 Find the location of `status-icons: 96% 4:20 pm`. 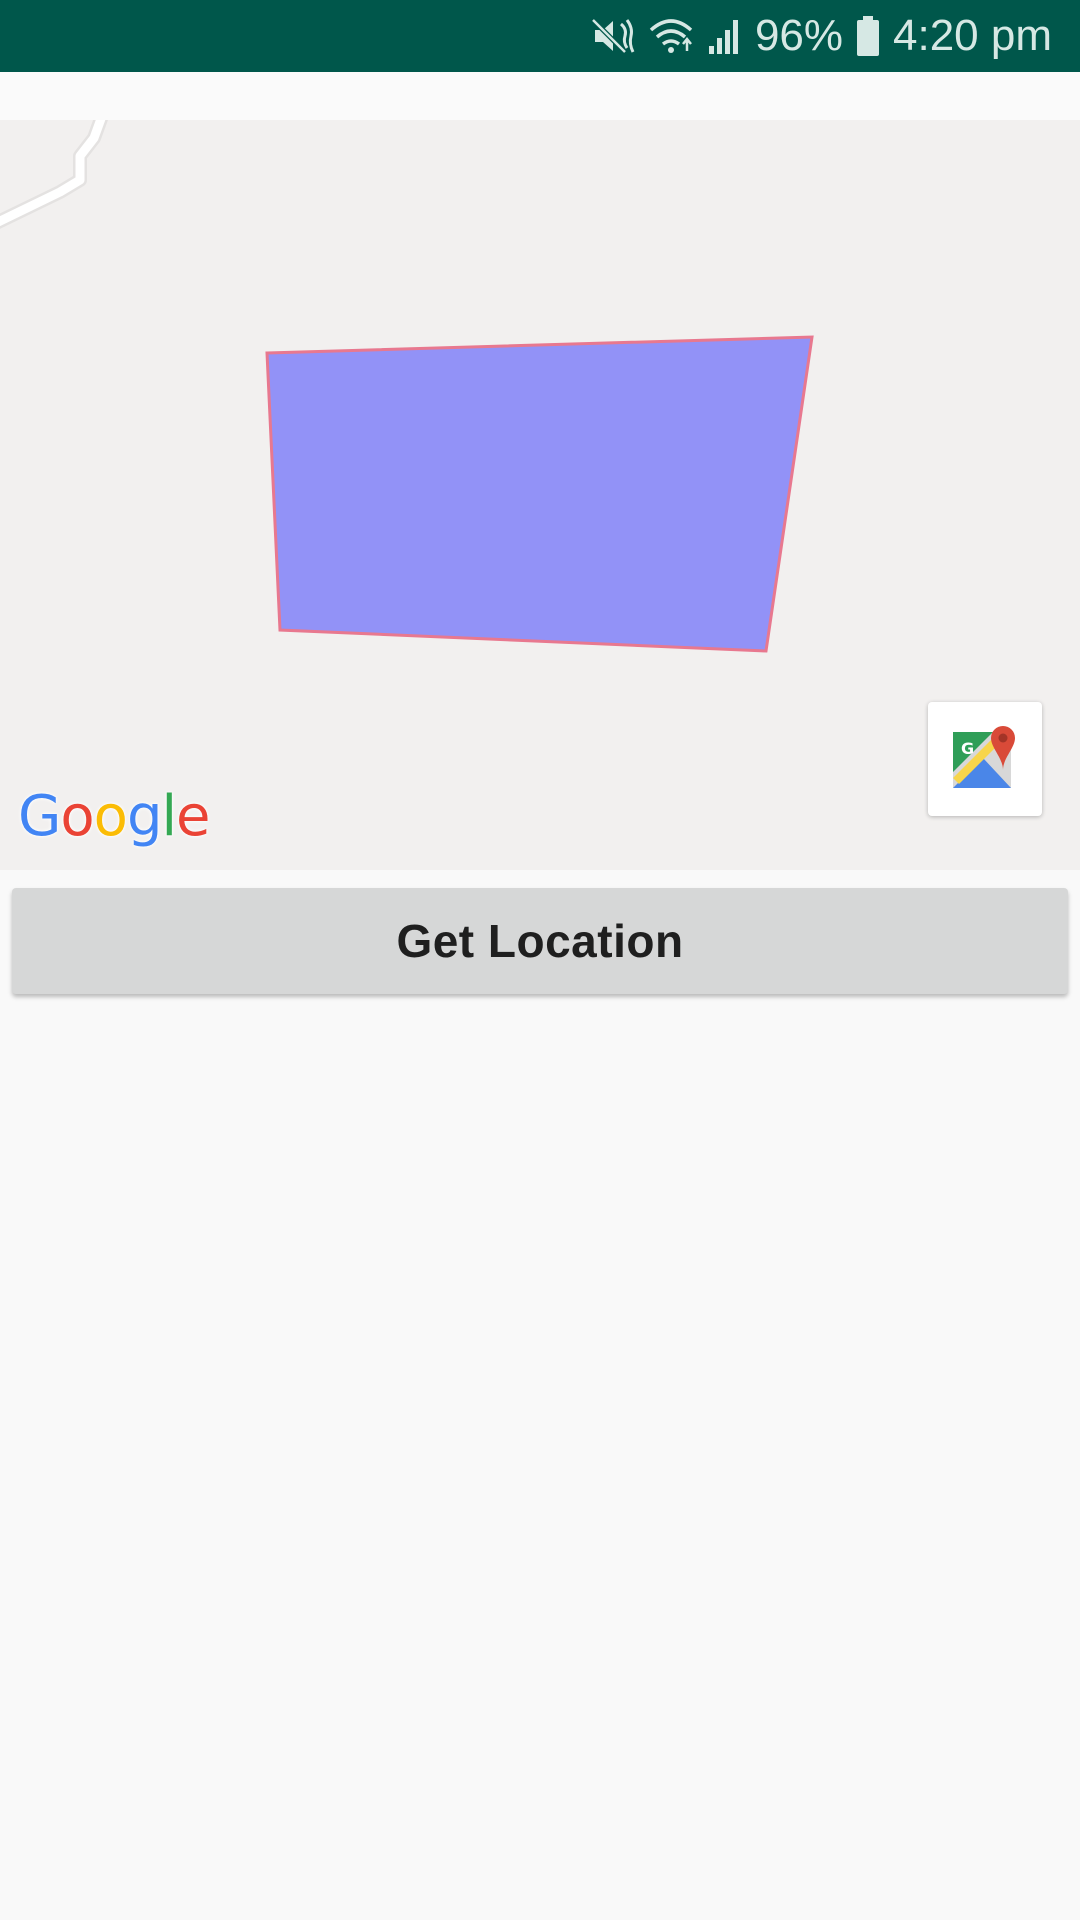

status-icons: 96% 4:20 pm is located at coordinates (821, 36).